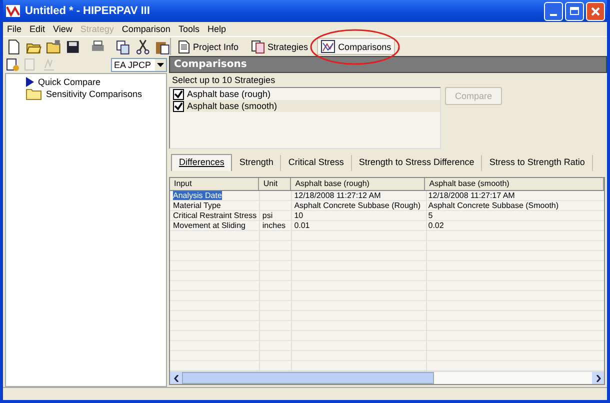  Describe the element at coordinates (30, 82) in the screenshot. I see `play-arrow-icon` at that location.